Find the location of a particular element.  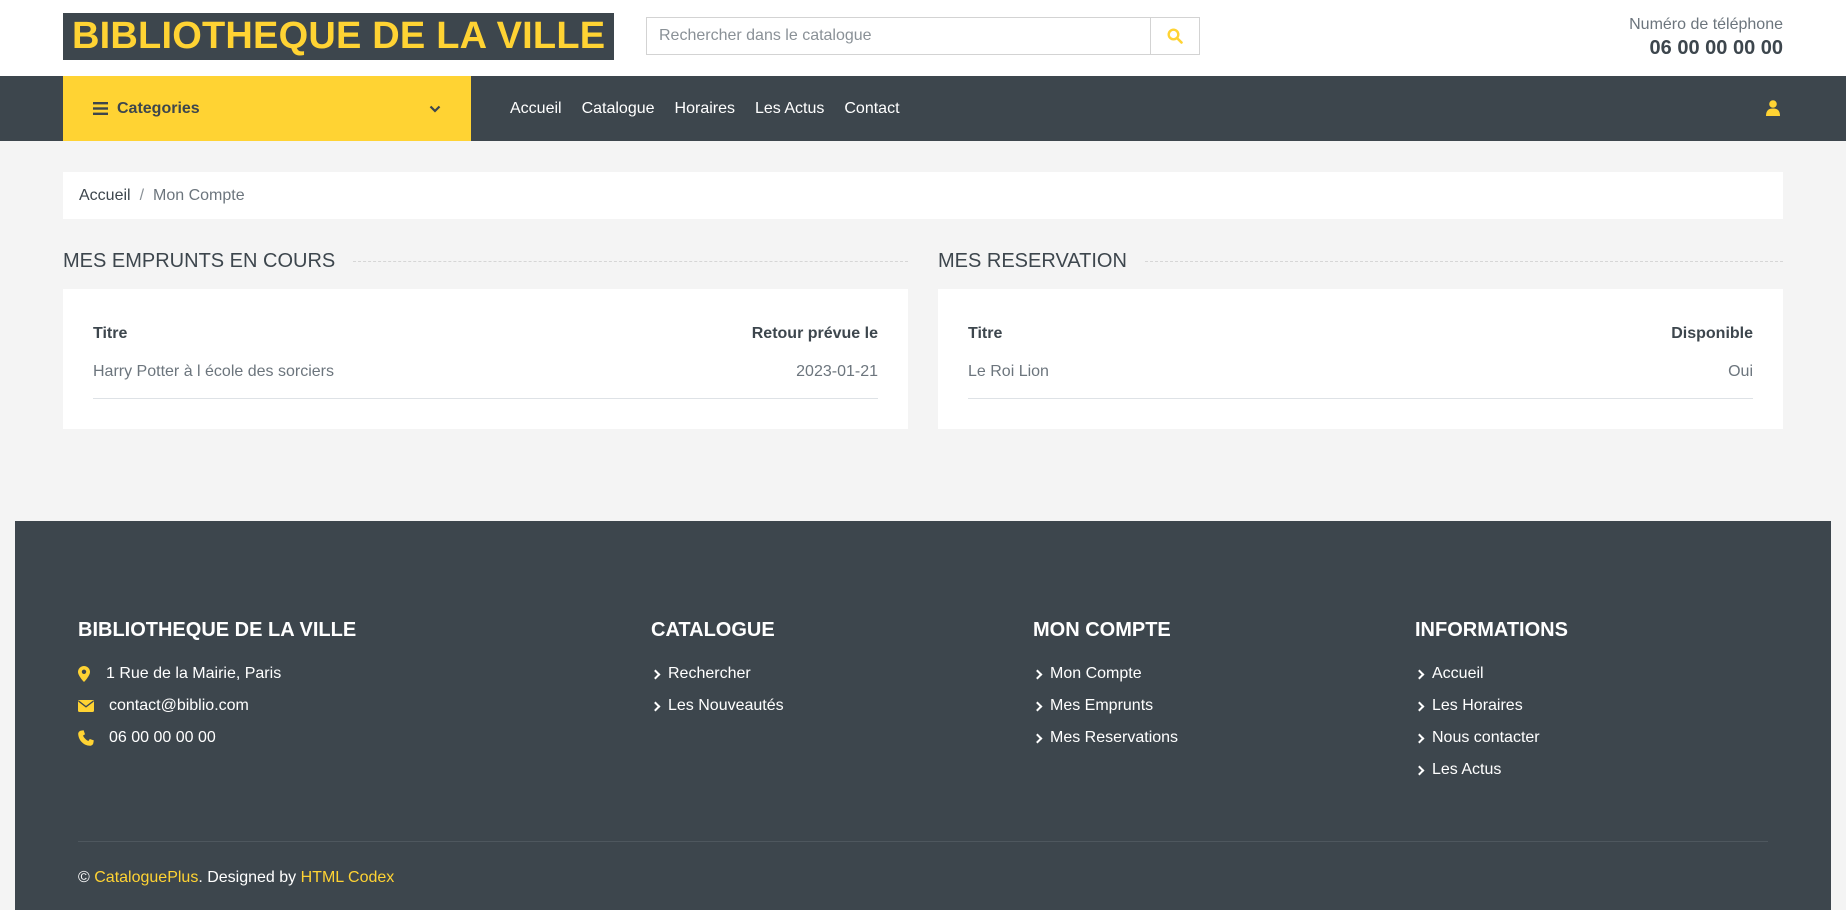

footer-library-title: BIBLIOTHEQUE DE LA VILLE is located at coordinates (217, 630).